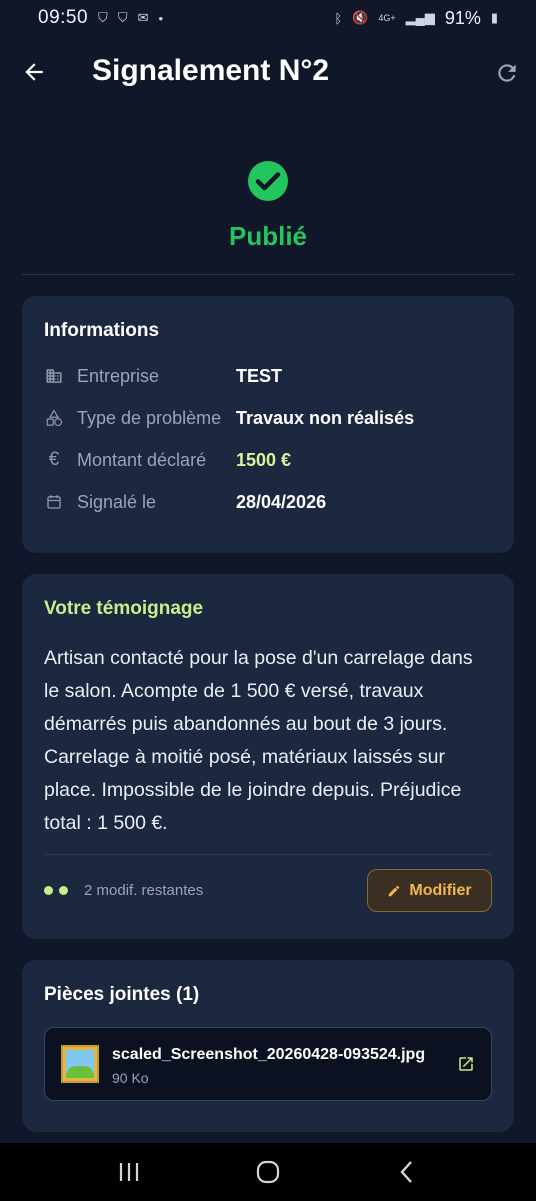 The width and height of the screenshot is (536, 1201). I want to click on modify-button: Modifier, so click(429, 890).